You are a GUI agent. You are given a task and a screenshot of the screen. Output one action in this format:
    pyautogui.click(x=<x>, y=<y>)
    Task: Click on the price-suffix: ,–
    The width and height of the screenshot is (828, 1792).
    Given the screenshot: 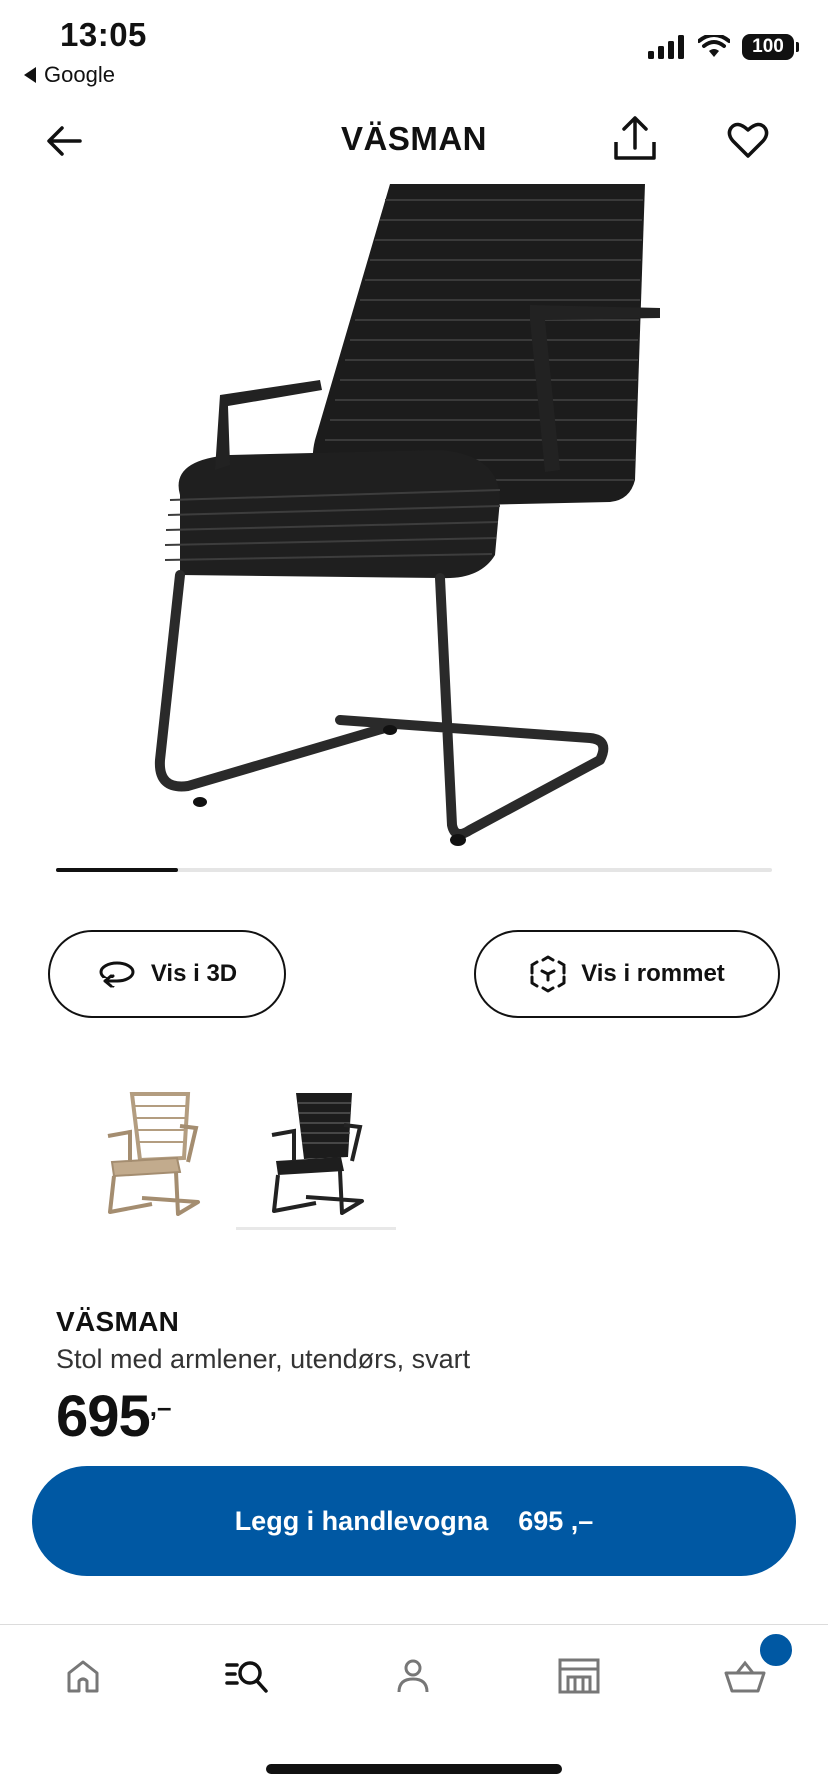 What is the action you would take?
    pyautogui.click(x=160, y=1407)
    